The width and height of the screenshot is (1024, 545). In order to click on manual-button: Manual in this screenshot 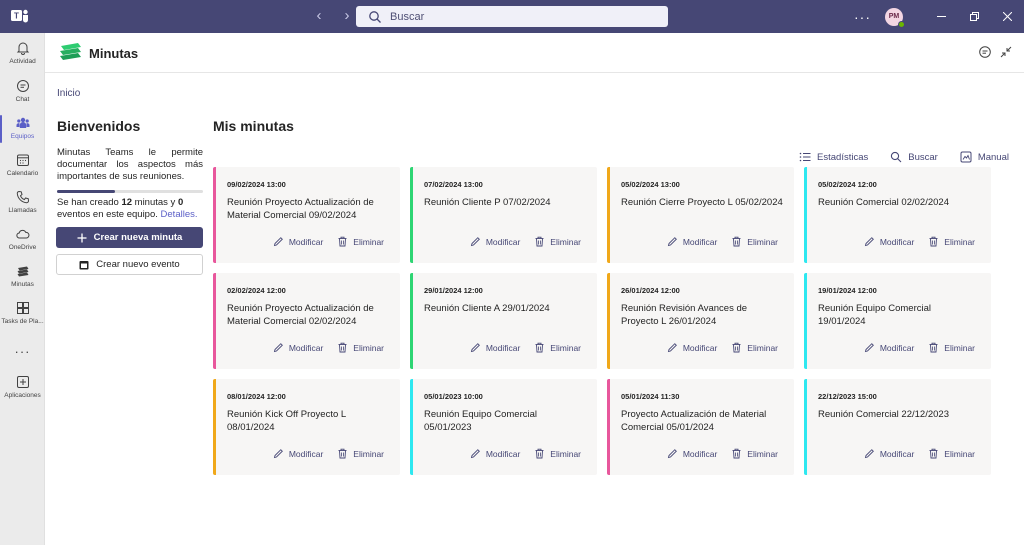, I will do `click(984, 157)`.